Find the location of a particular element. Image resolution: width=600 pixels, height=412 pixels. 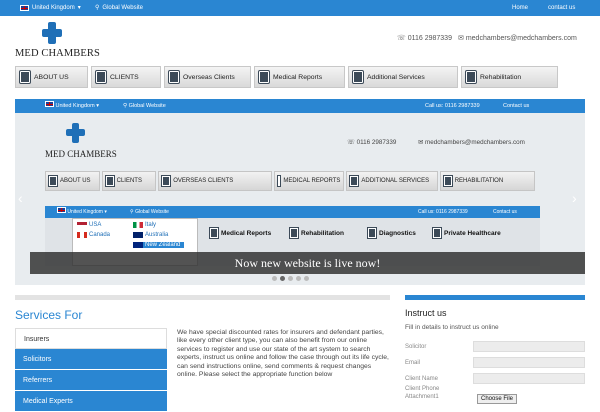

chevron-down-icon: ▾ is located at coordinates (79, 8).